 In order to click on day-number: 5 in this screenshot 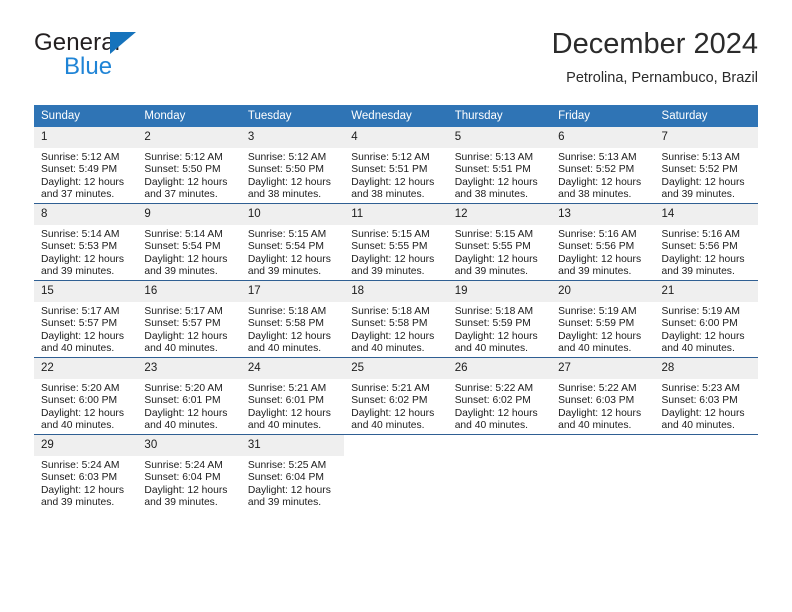, I will do `click(499, 137)`.